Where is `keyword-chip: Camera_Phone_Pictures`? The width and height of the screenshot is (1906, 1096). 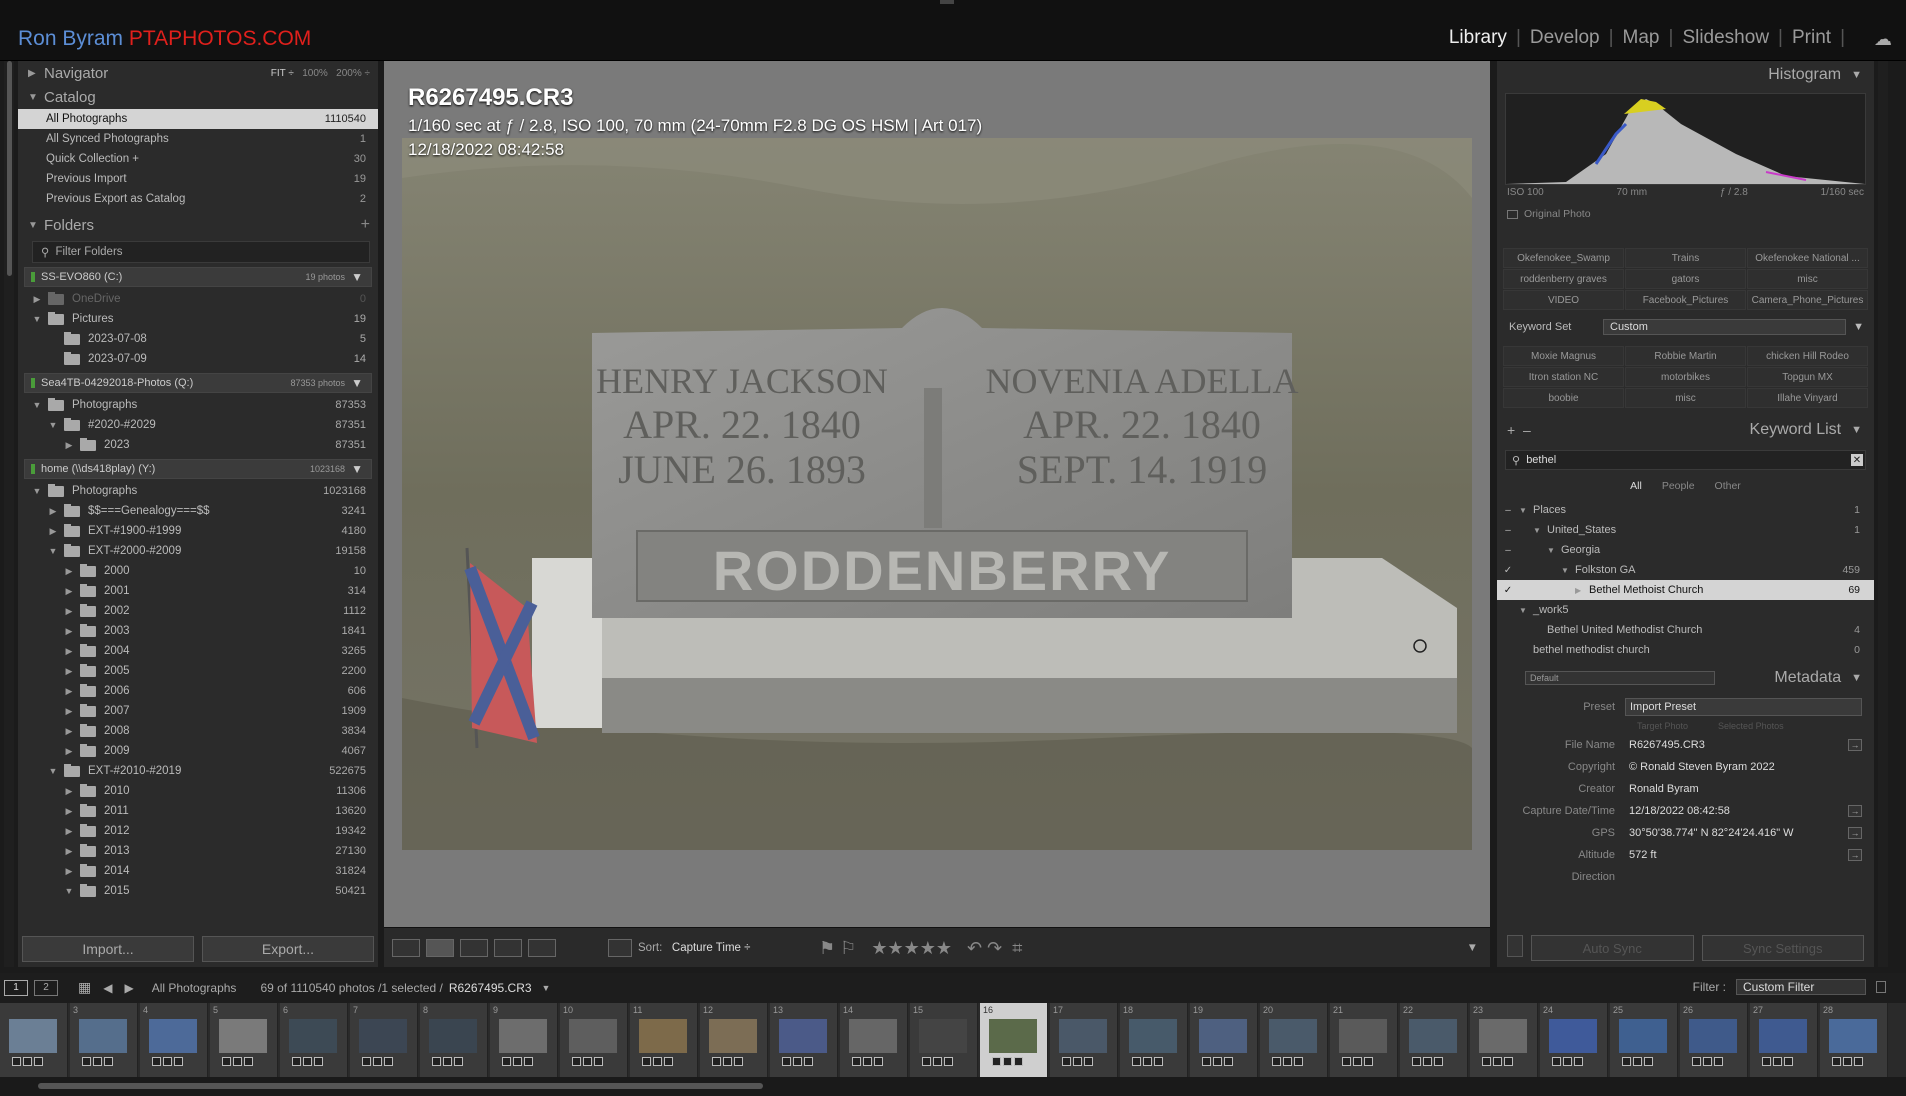 keyword-chip: Camera_Phone_Pictures is located at coordinates (1807, 300).